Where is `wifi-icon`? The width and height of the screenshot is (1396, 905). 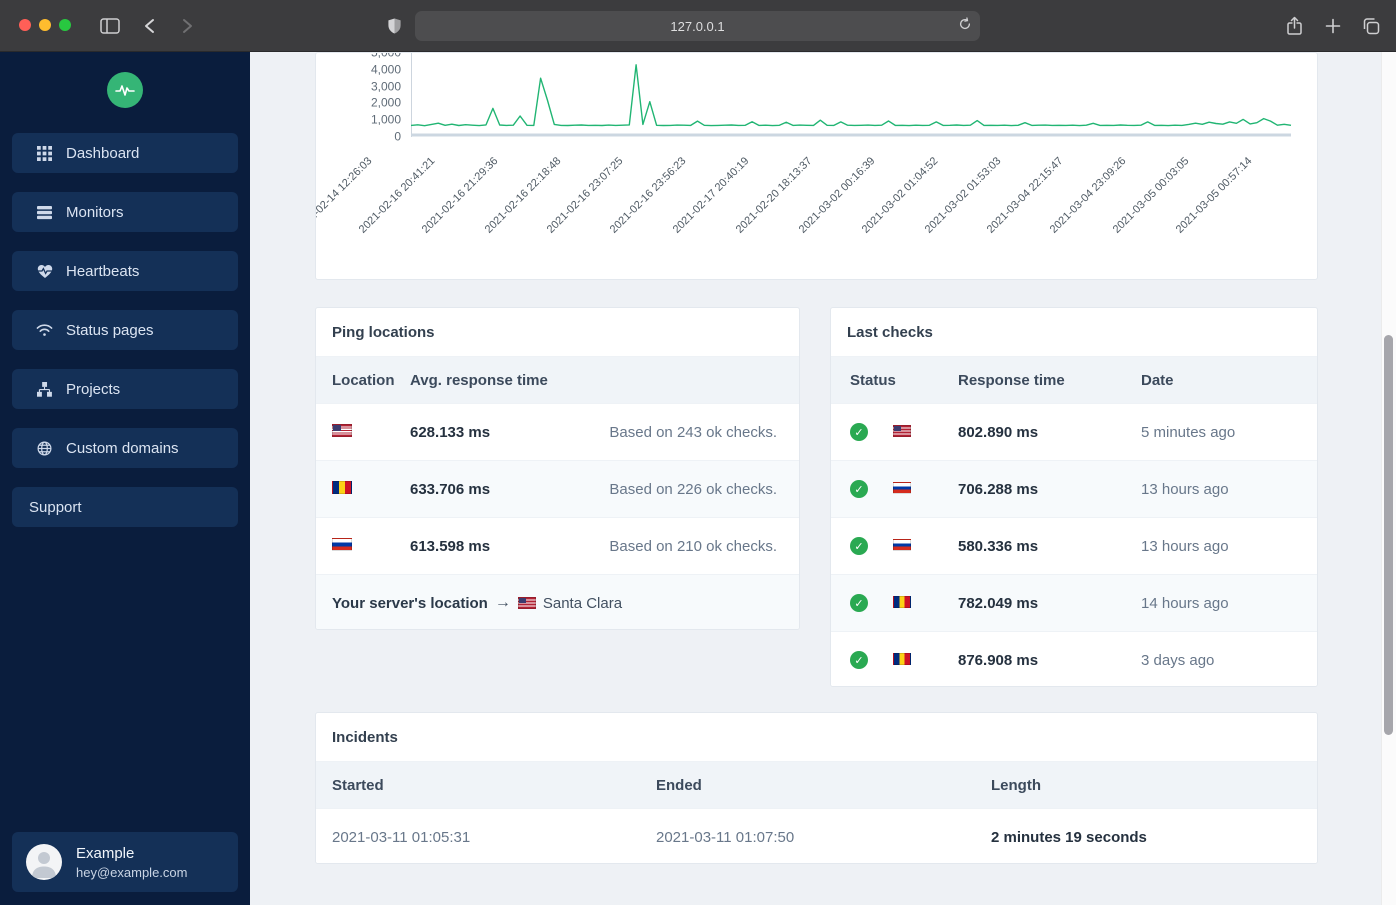 wifi-icon is located at coordinates (44, 330).